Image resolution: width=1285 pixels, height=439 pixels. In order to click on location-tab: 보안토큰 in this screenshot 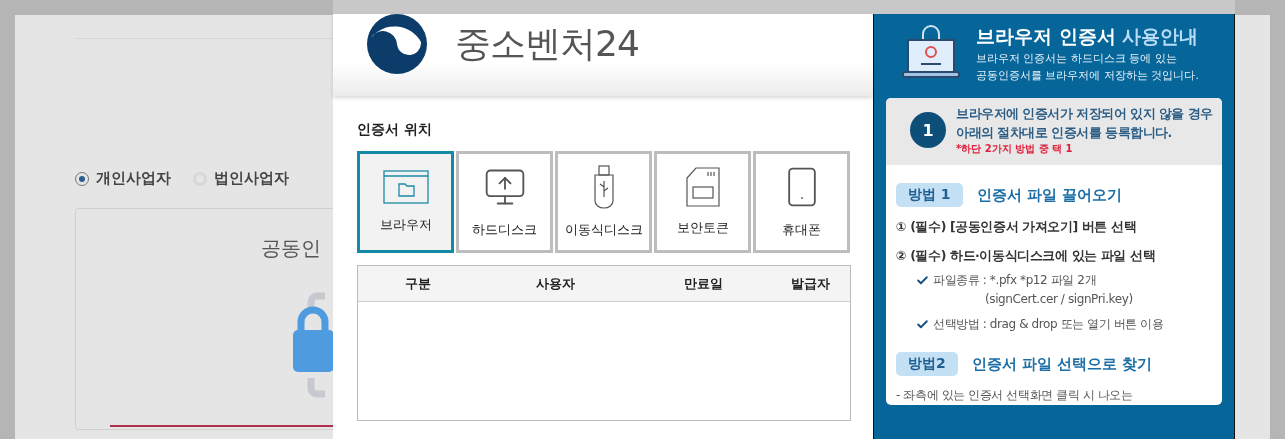, I will do `click(702, 202)`.